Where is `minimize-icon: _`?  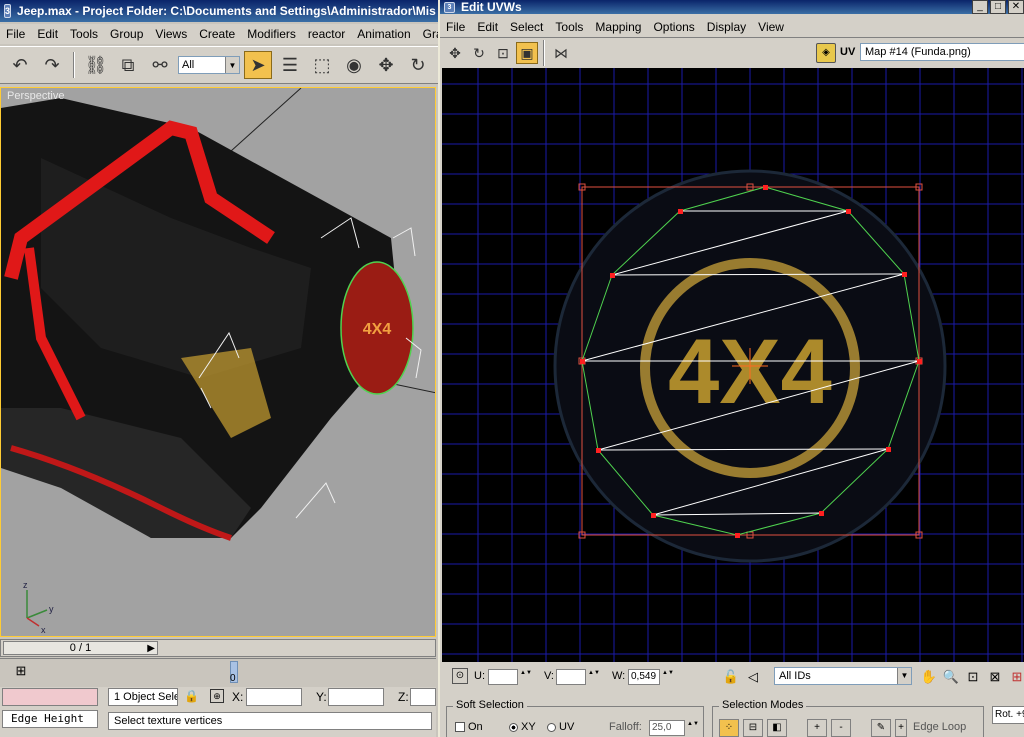 minimize-icon: _ is located at coordinates (980, 7).